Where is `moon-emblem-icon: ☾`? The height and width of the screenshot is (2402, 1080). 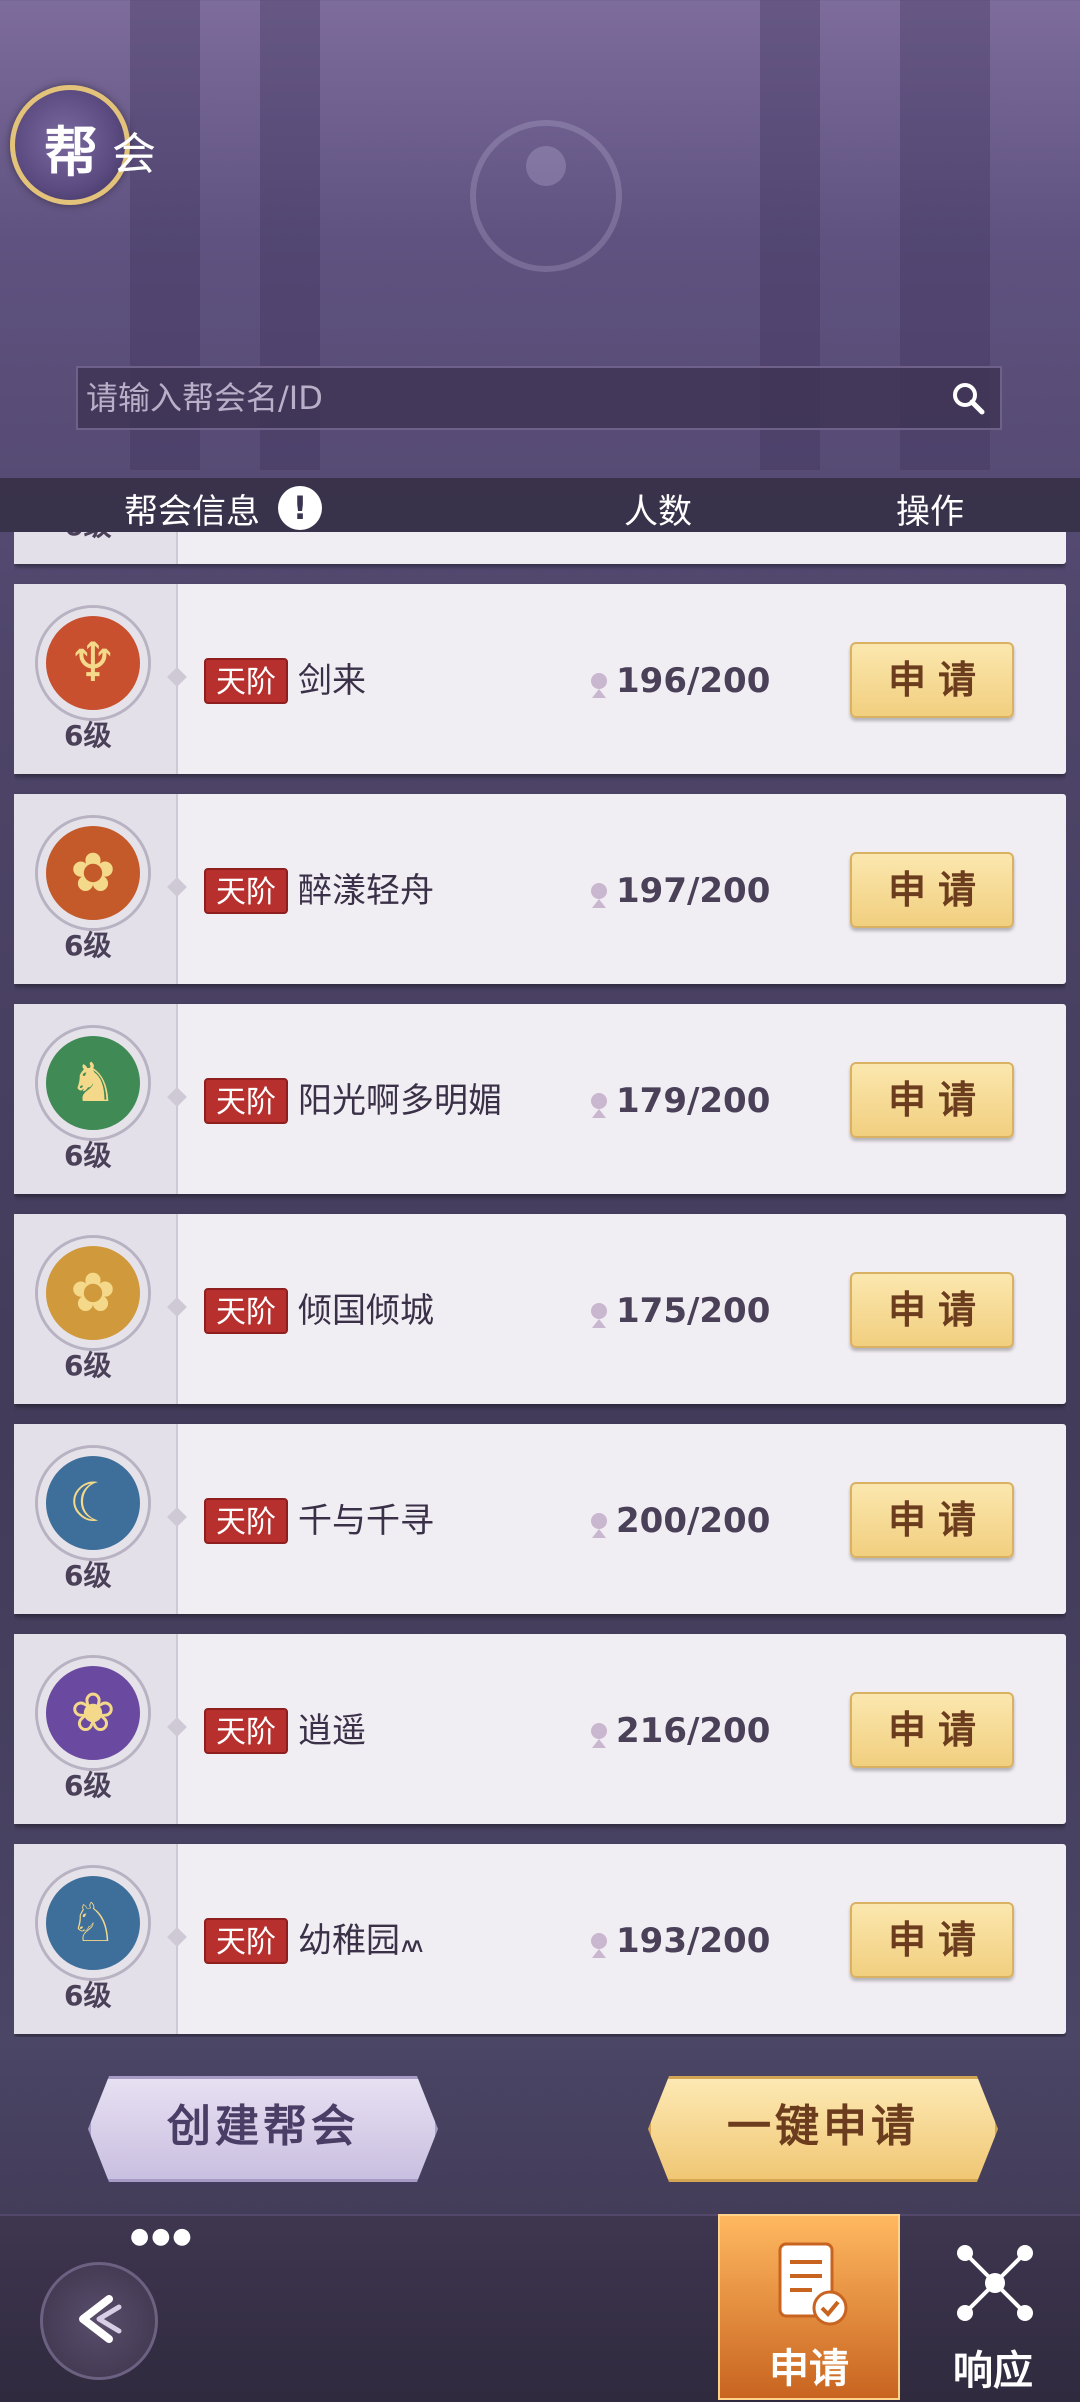
moon-emblem-icon: ☾ is located at coordinates (93, 1503).